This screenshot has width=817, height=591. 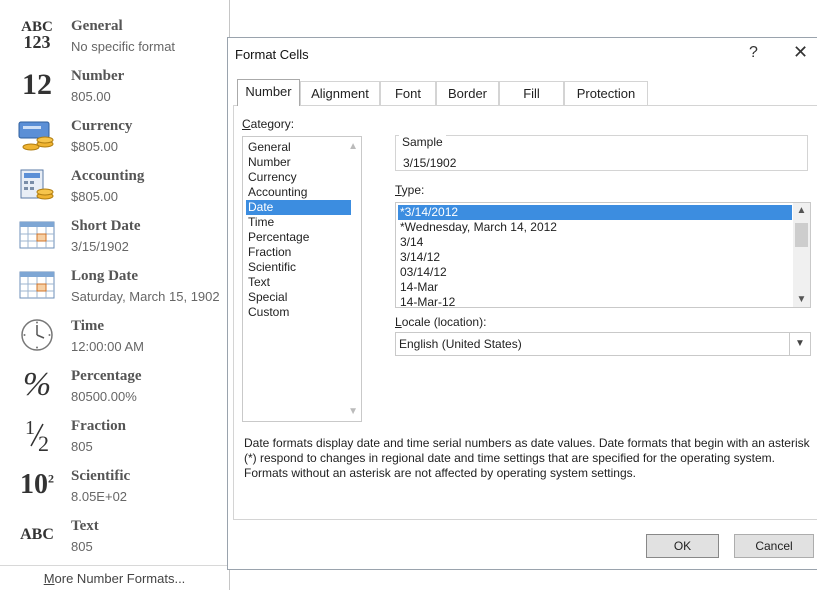 I want to click on format-item-label: Percentage, so click(x=106, y=376).